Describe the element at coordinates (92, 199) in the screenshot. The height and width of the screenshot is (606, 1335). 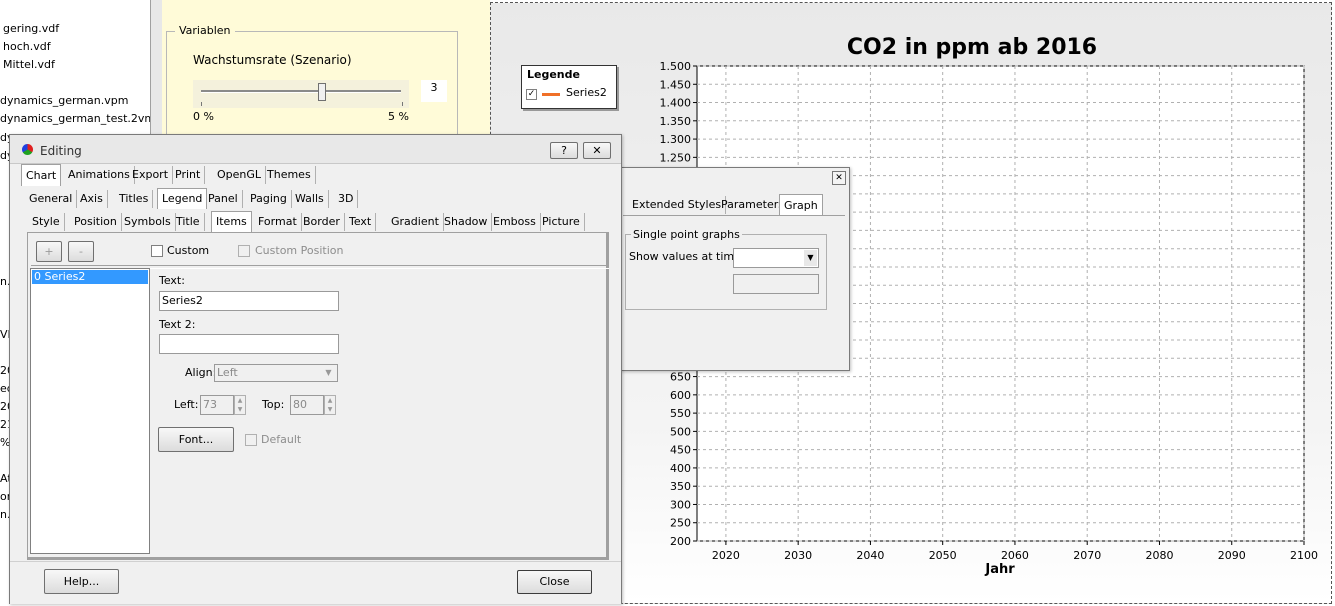
I see `tab-axis: Axis` at that location.